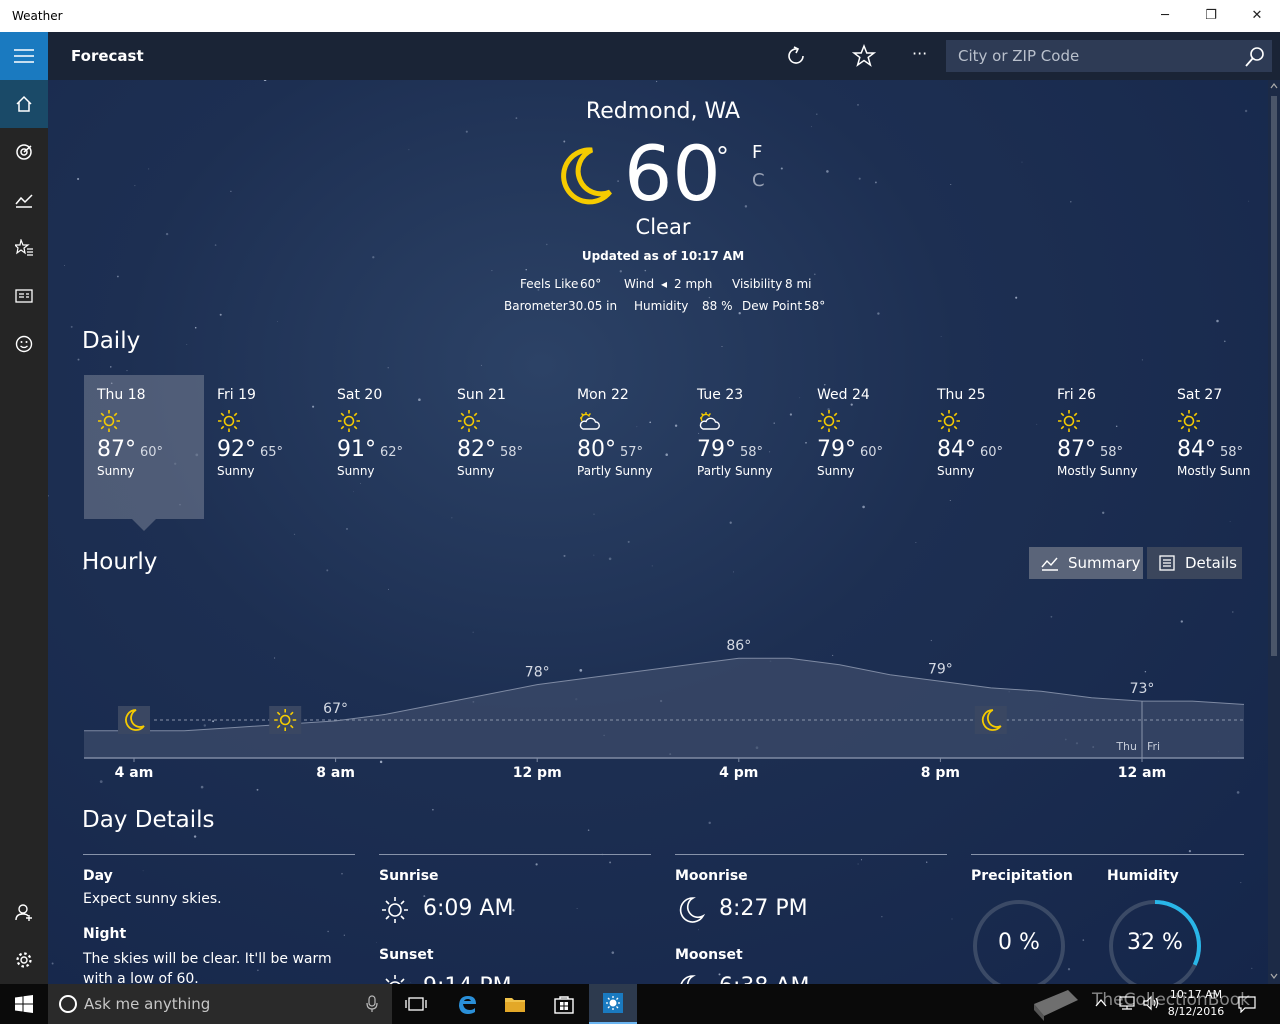  I want to click on sidebar-item-news, so click(24, 296).